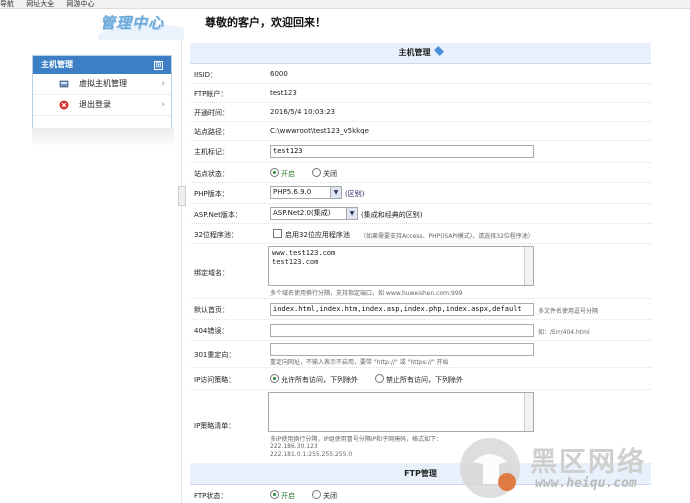 The width and height of the screenshot is (690, 503). Describe the element at coordinates (330, 174) in the screenshot. I see `site-status-off-label: 关闭` at that location.